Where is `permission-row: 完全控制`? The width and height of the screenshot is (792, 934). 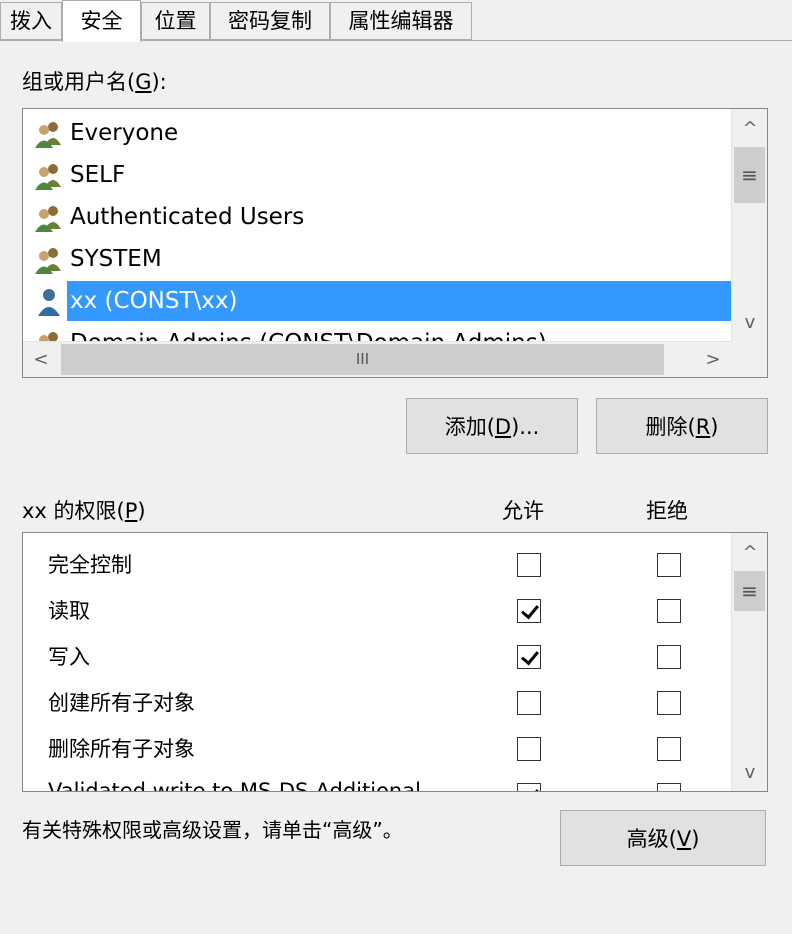 permission-row: 完全控制 is located at coordinates (378, 564).